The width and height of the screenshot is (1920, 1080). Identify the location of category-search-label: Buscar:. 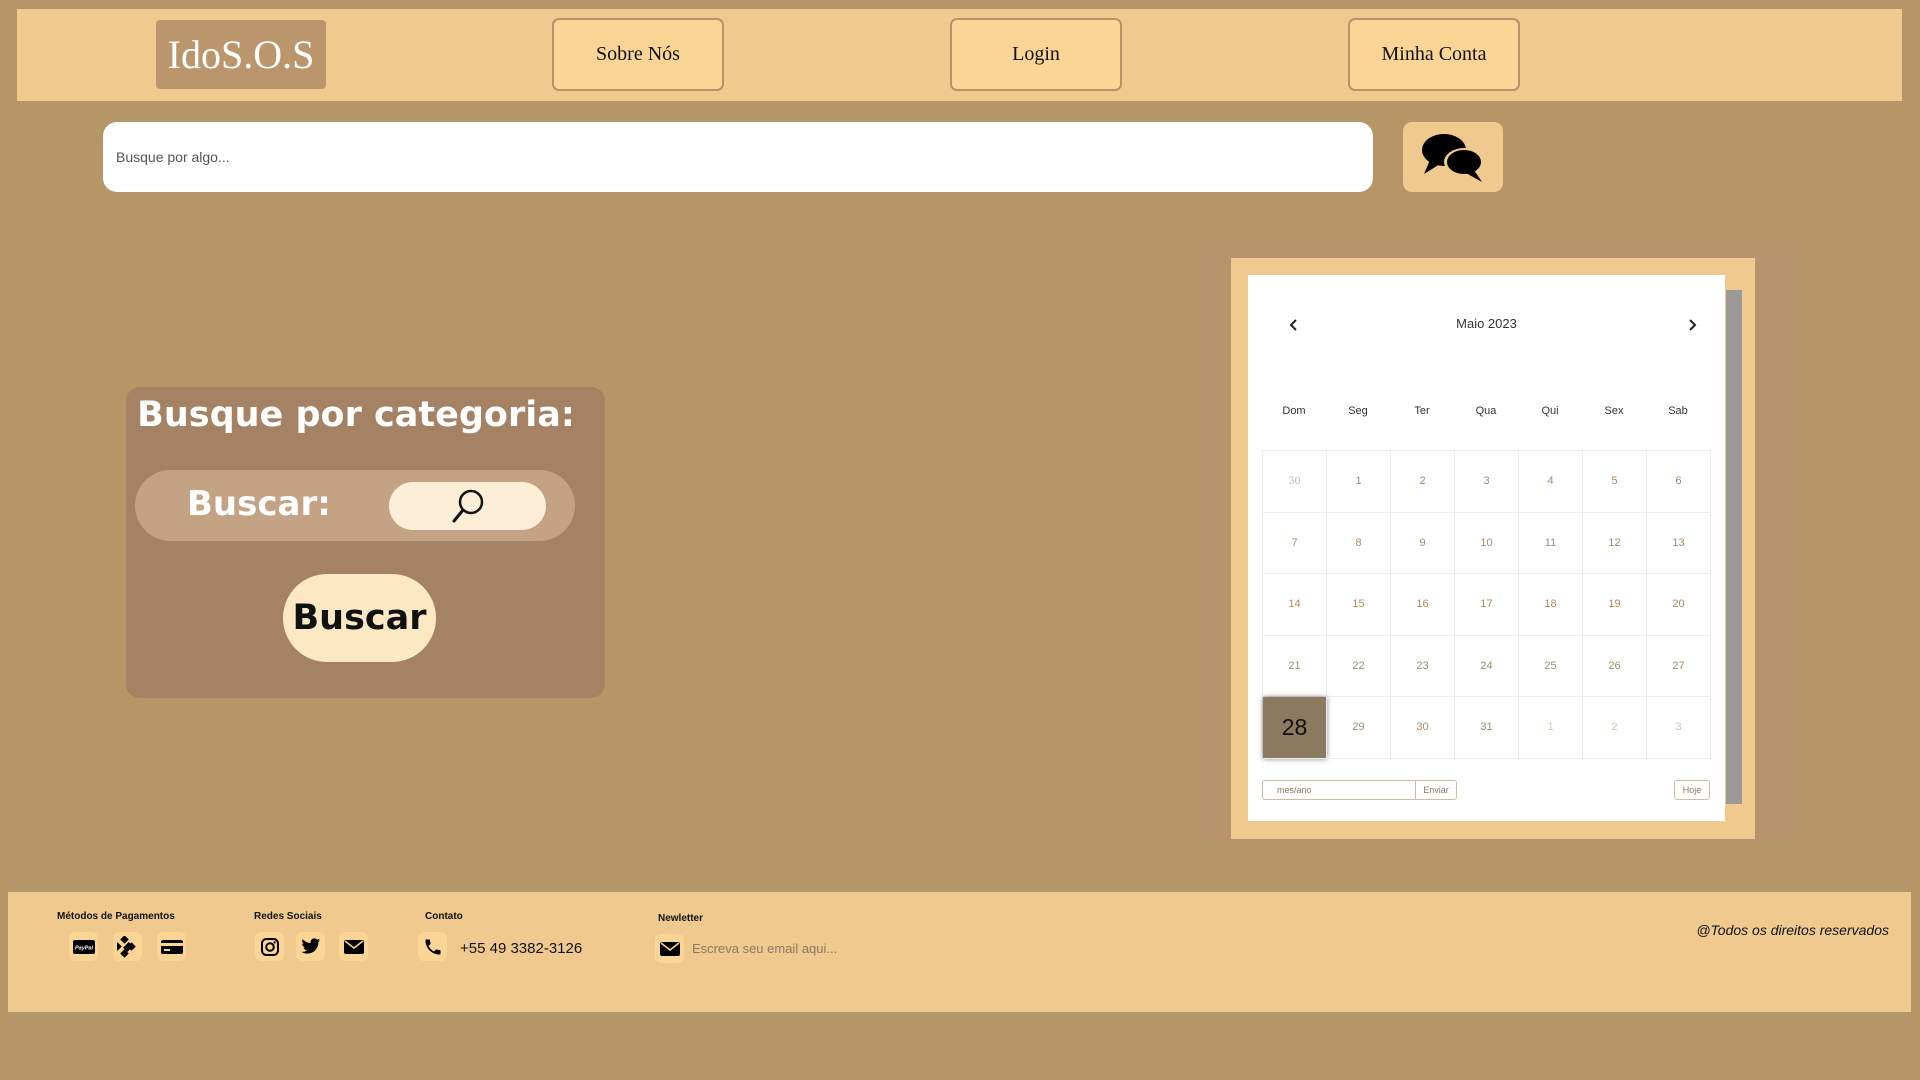
(259, 504).